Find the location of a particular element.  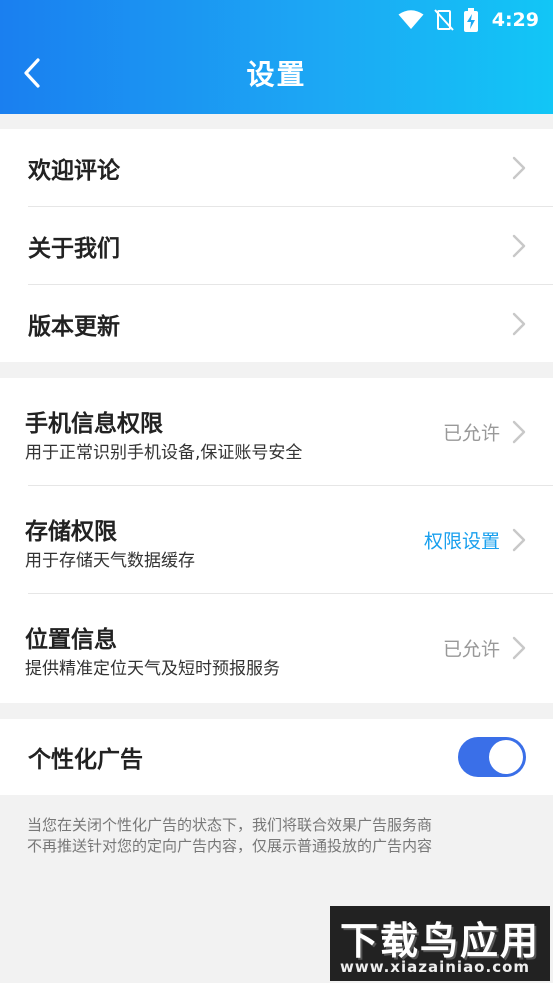

page-title: 设置 is located at coordinates (276, 74).